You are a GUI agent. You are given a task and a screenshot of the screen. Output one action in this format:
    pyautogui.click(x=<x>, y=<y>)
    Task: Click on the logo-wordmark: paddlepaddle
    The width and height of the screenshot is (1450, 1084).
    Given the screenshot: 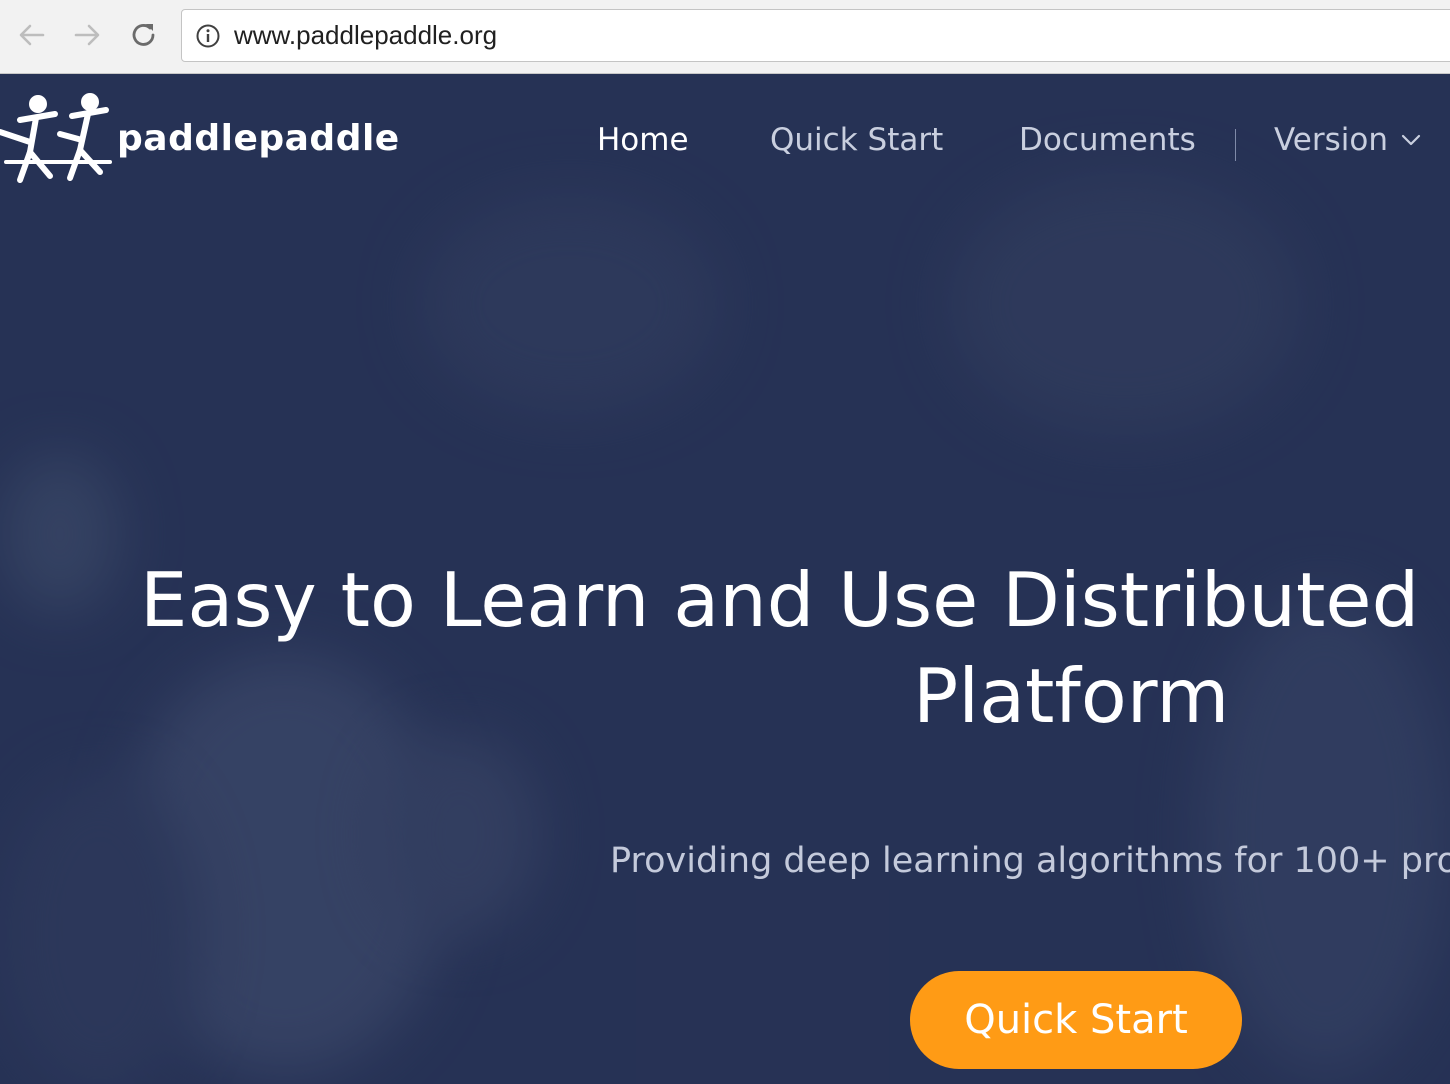 What is the action you would take?
    pyautogui.click(x=258, y=138)
    